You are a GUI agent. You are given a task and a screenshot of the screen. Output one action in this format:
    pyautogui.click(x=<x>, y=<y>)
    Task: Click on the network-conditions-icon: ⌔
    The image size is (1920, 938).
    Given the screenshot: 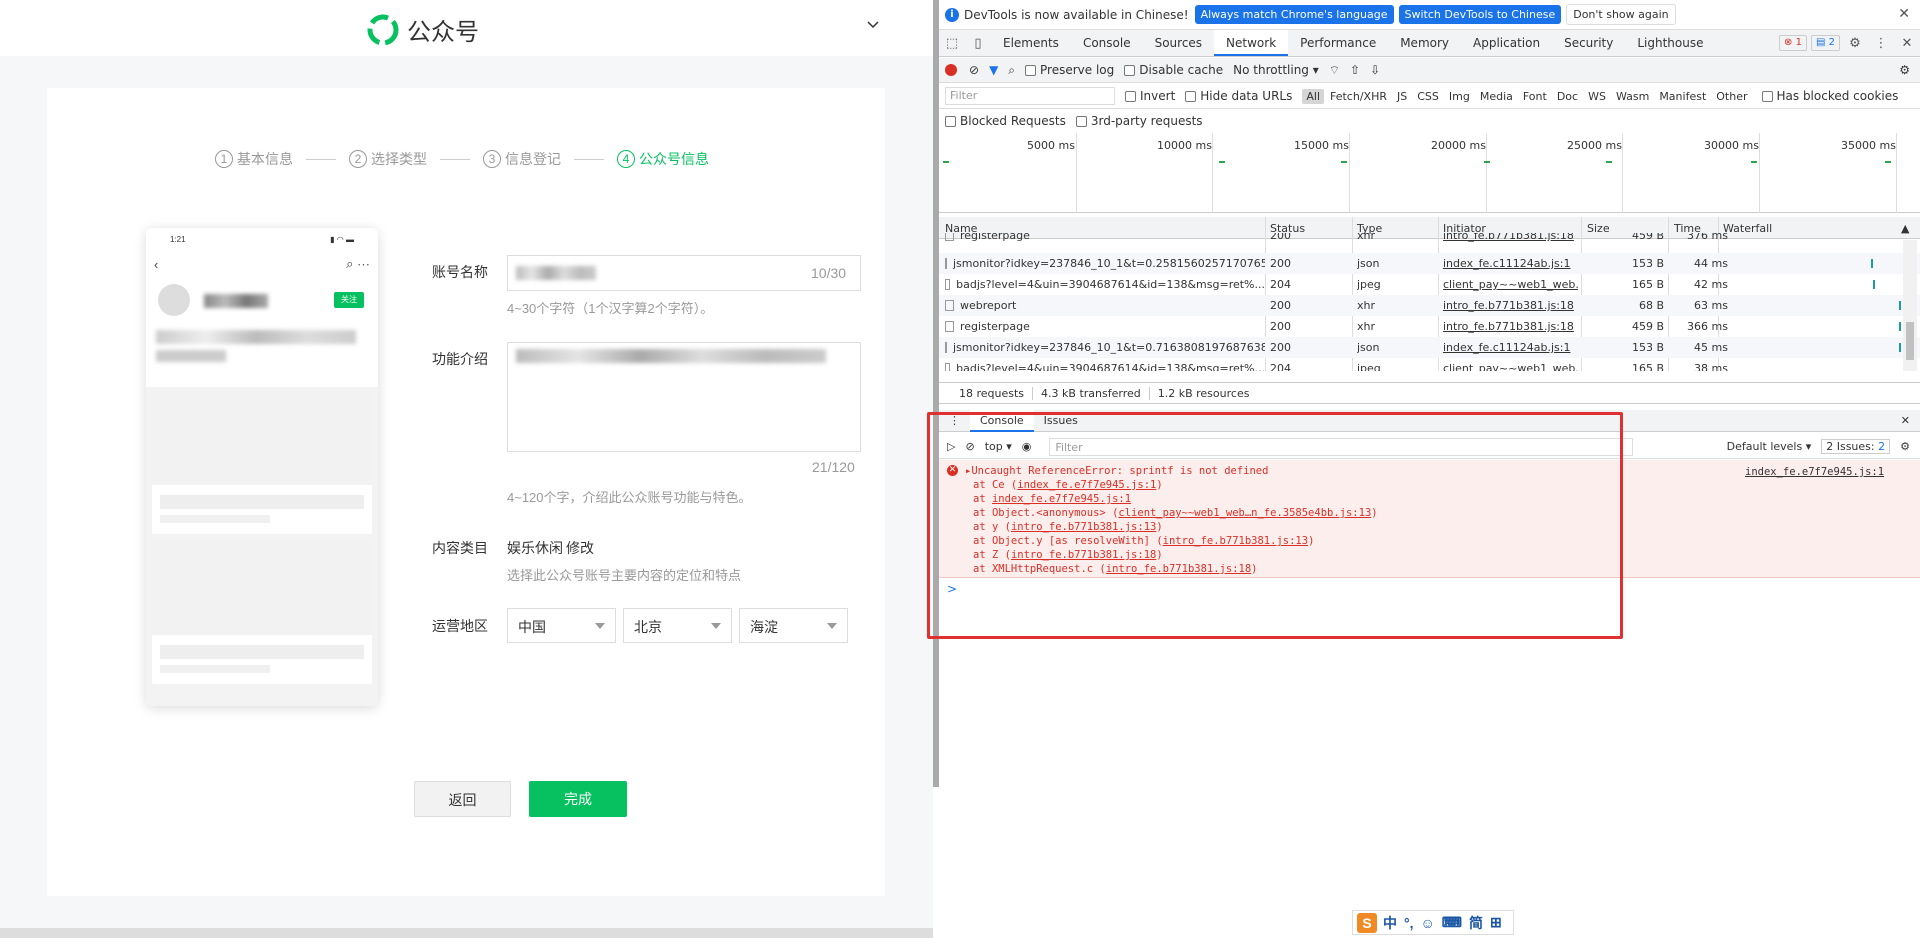 What is the action you would take?
    pyautogui.click(x=1334, y=70)
    